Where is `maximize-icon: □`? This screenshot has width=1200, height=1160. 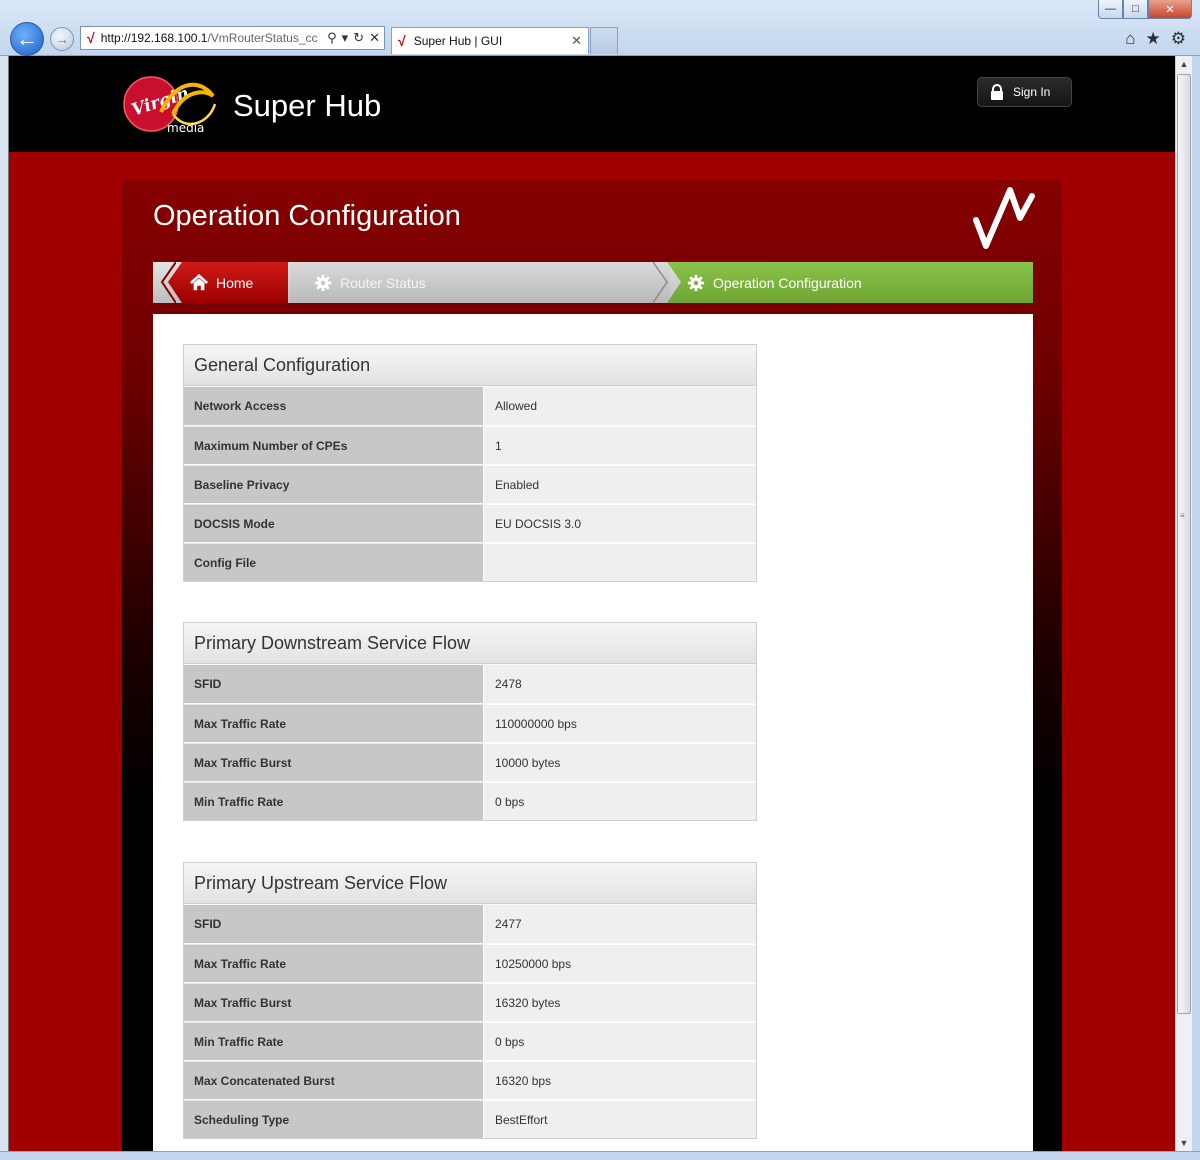 maximize-icon: □ is located at coordinates (1135, 9).